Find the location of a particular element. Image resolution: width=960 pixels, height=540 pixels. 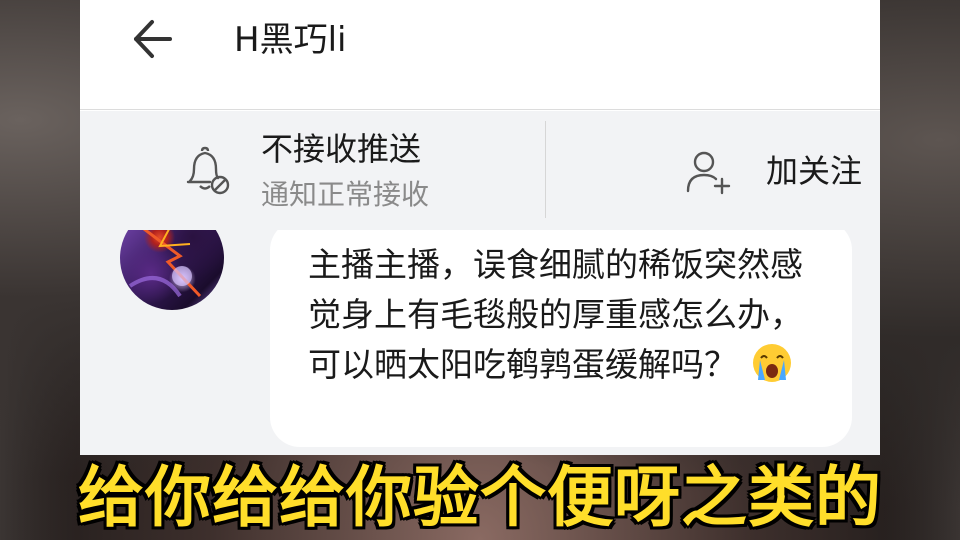

follow-button: 加关注 is located at coordinates (713, 170).